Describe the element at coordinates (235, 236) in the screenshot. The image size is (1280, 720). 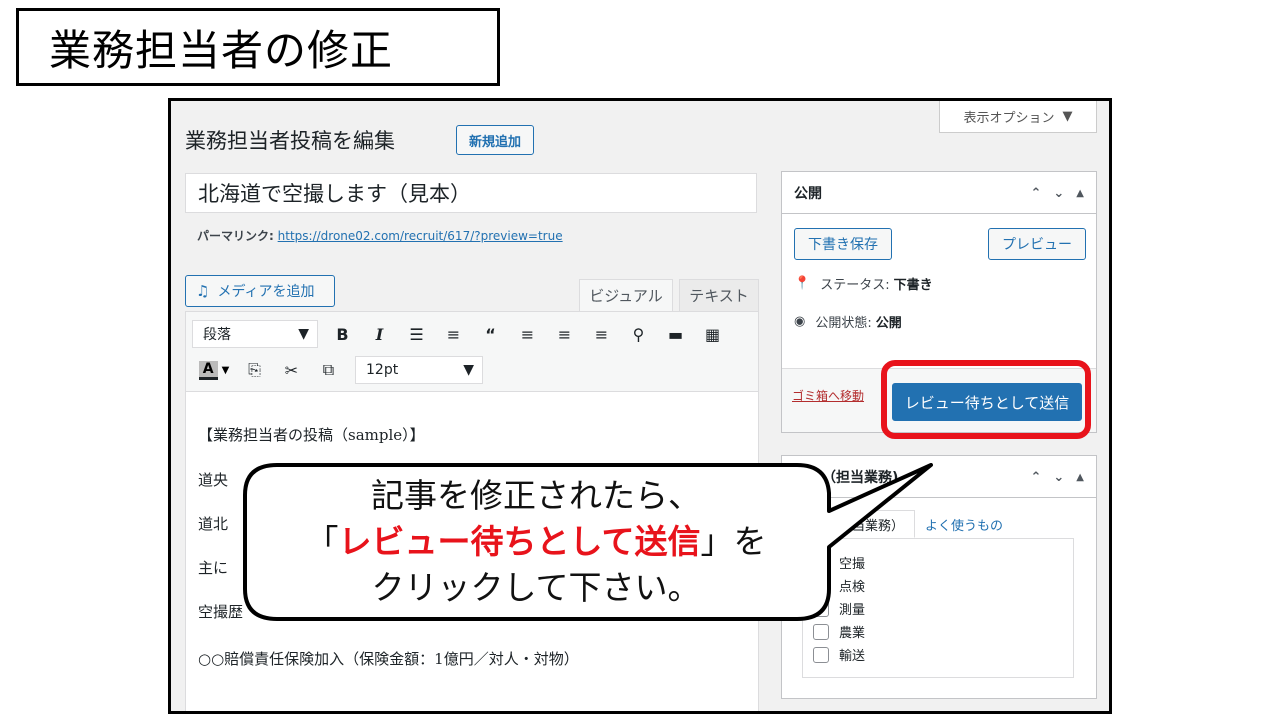
I see `permalink-label: パーマリンク:` at that location.